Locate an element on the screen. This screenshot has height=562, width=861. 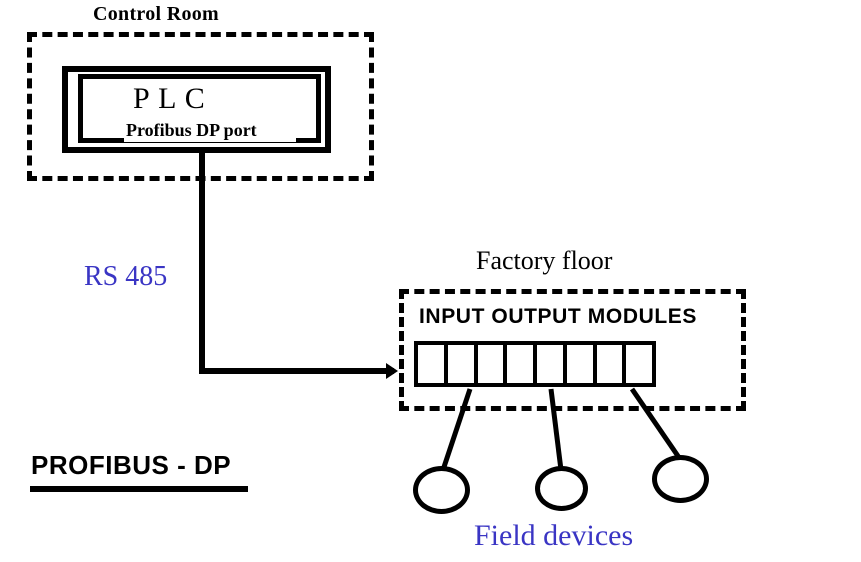
plc-profibus-dp-port-label: Profibus DP port is located at coordinates (191, 130).